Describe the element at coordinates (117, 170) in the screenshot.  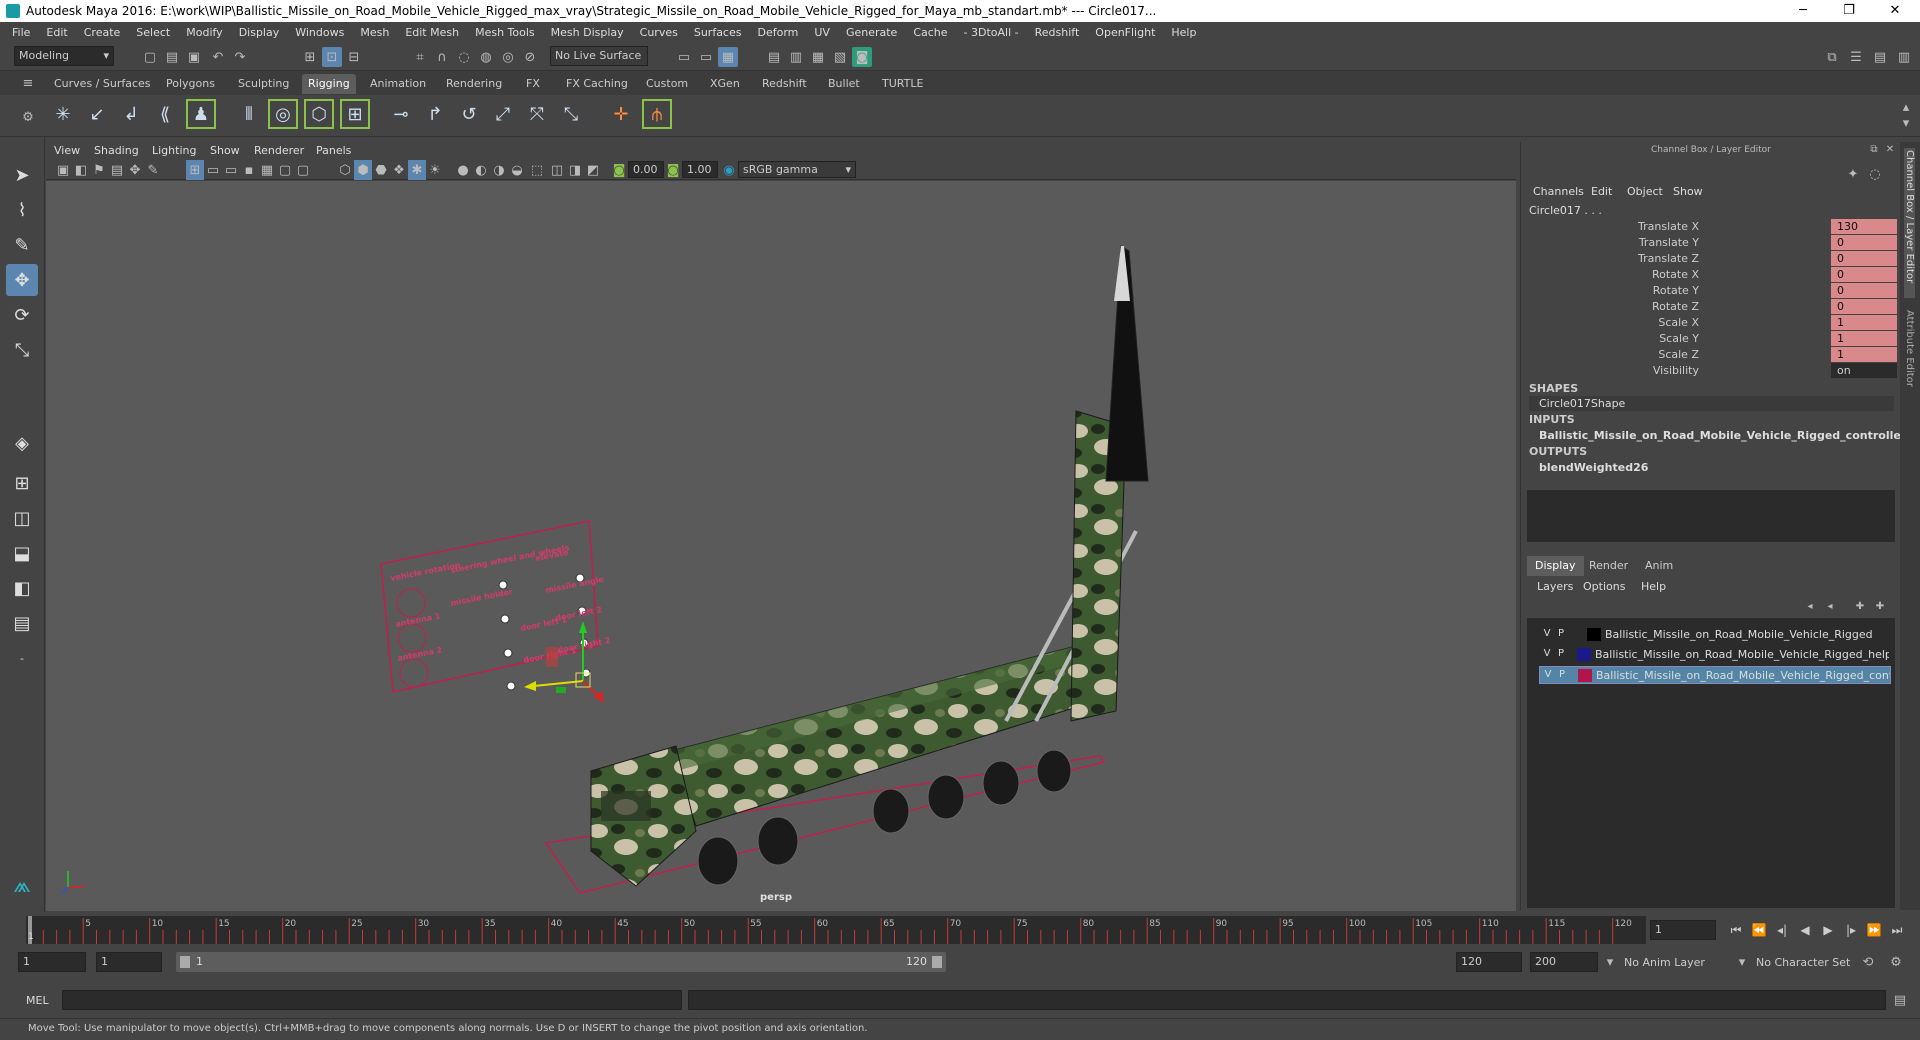
I see `image-plane-icon: ▤` at that location.